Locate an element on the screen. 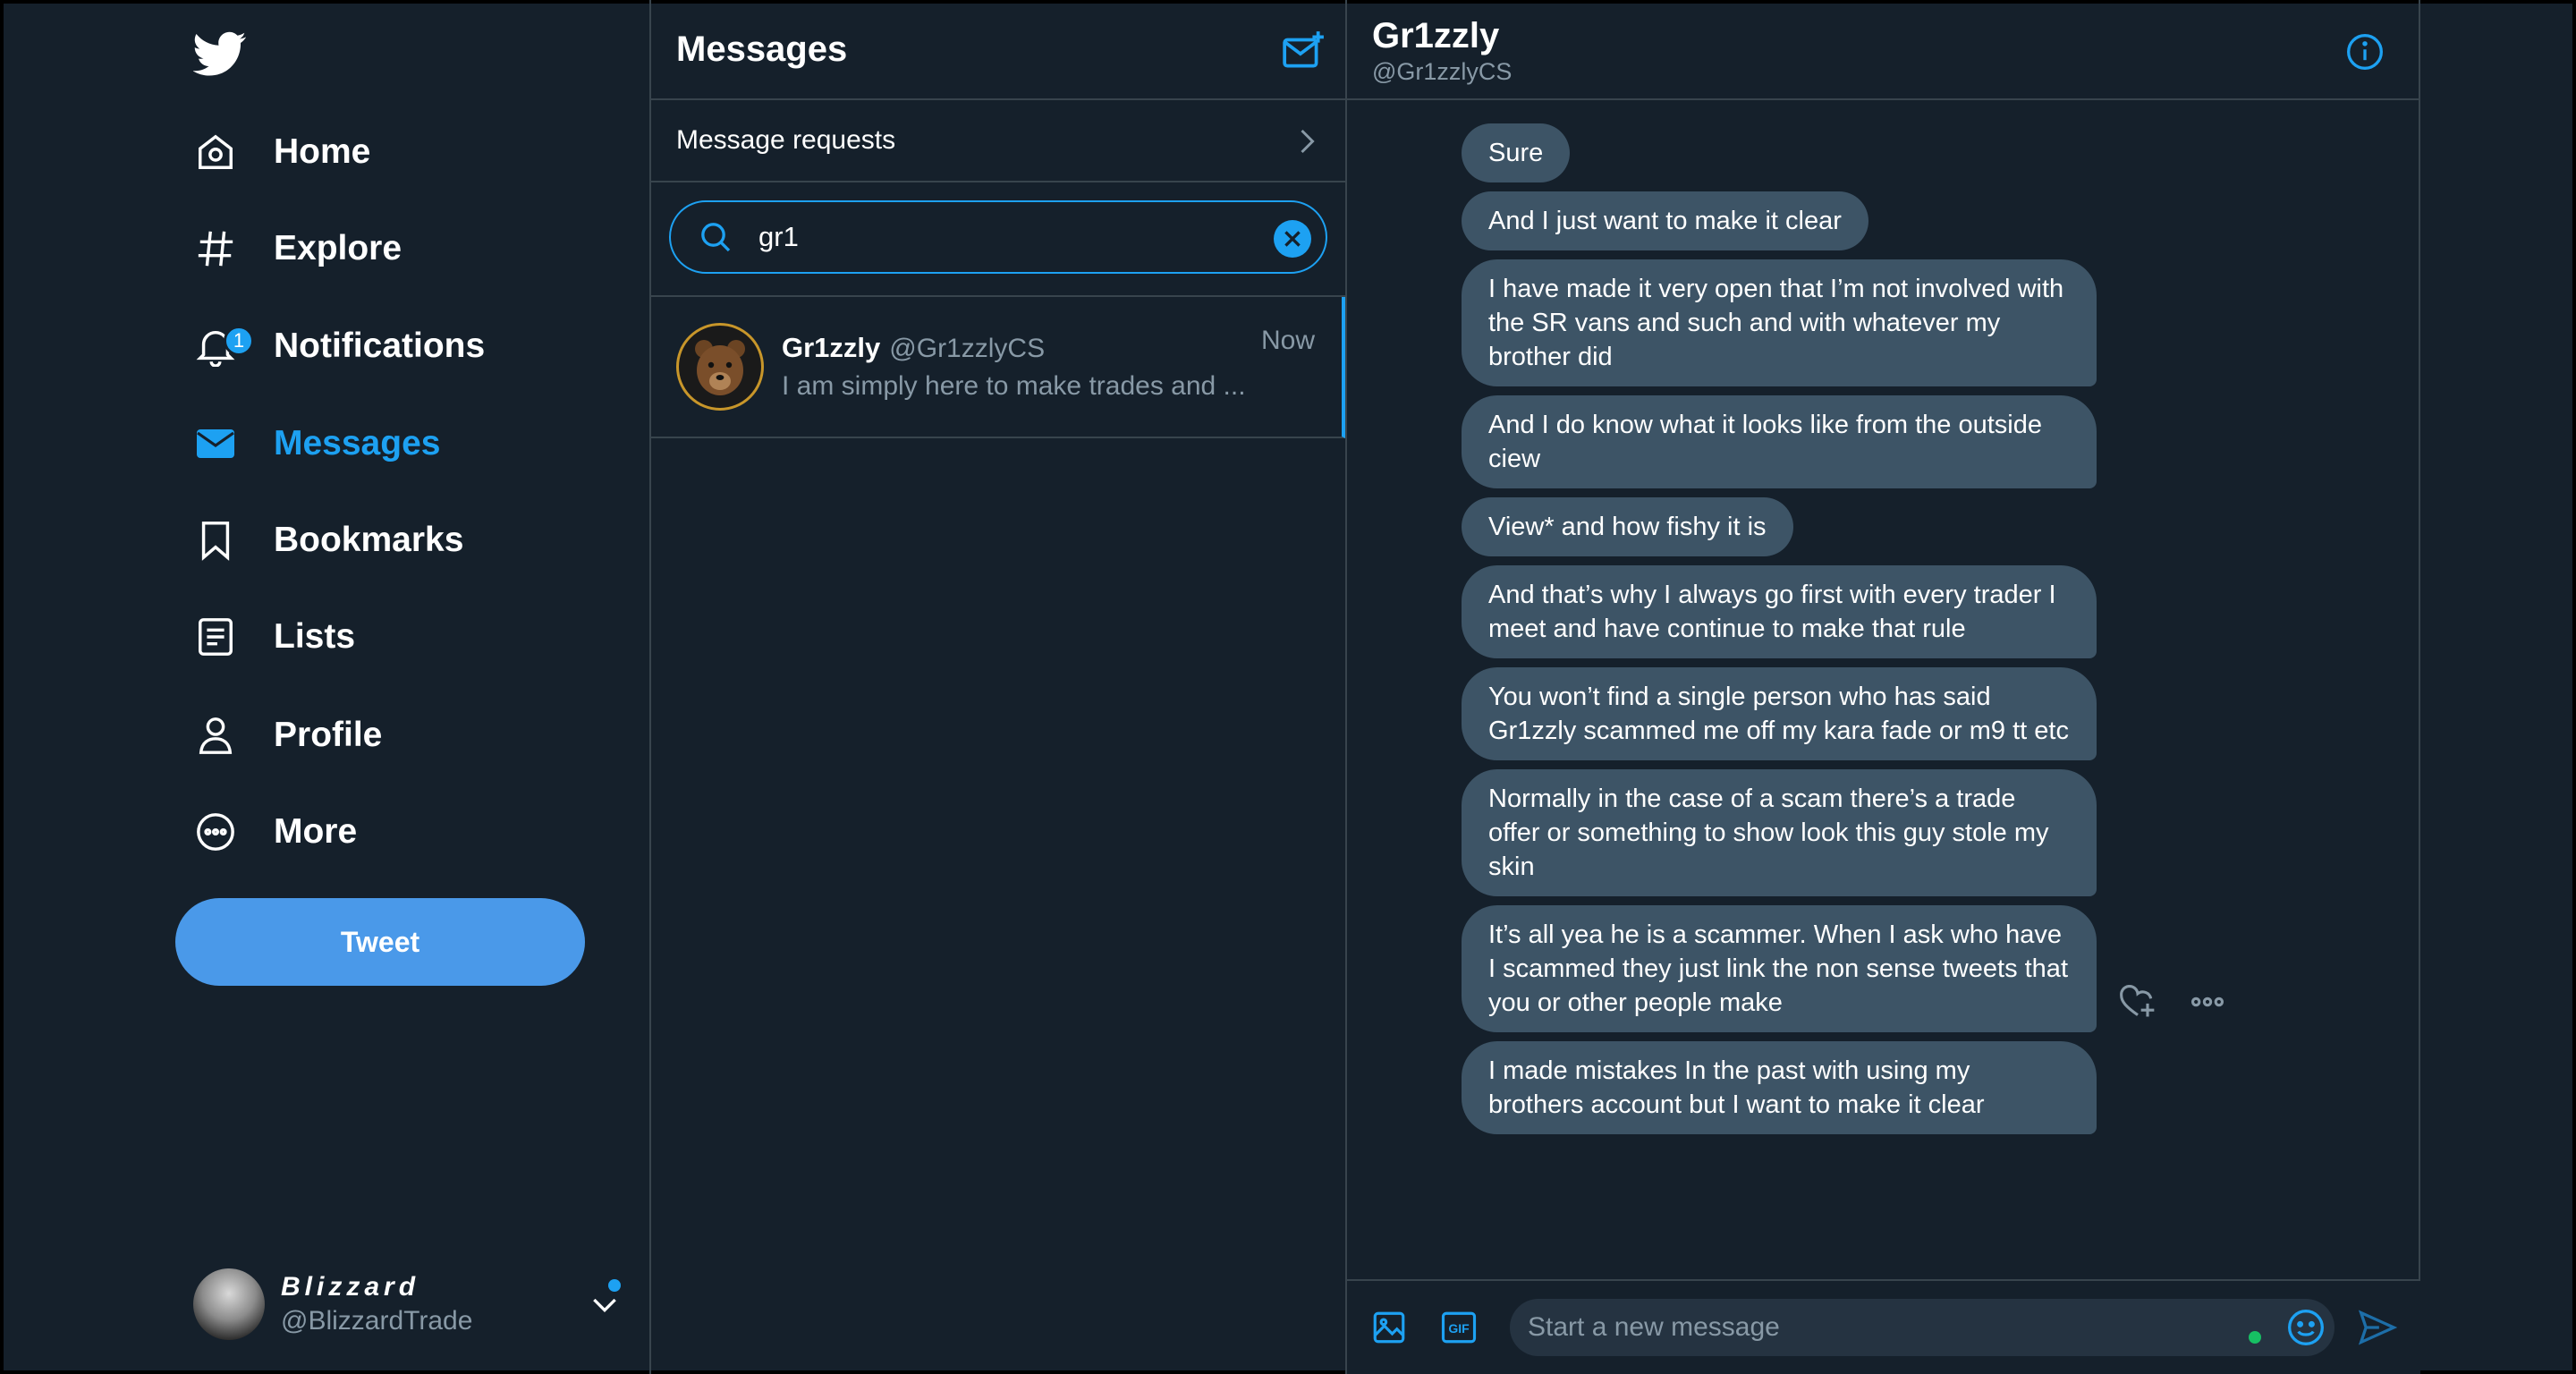 The height and width of the screenshot is (1374, 2576). message-bubble: And I just want to make it clear is located at coordinates (1665, 220).